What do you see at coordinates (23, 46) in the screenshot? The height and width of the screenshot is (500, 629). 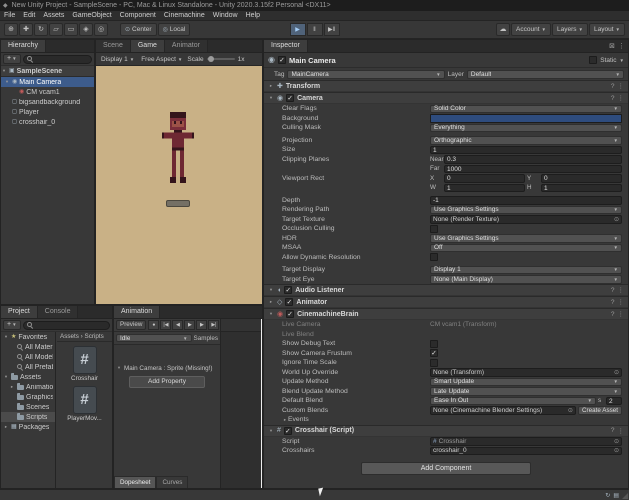 I see `tab-hierarchy: Hierarchy` at bounding box center [23, 46].